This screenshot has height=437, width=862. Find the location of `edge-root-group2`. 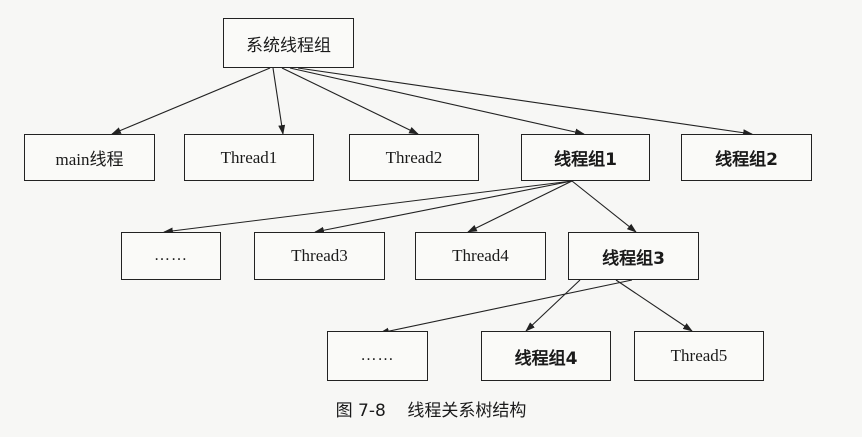

edge-root-group2 is located at coordinates (525, 102).